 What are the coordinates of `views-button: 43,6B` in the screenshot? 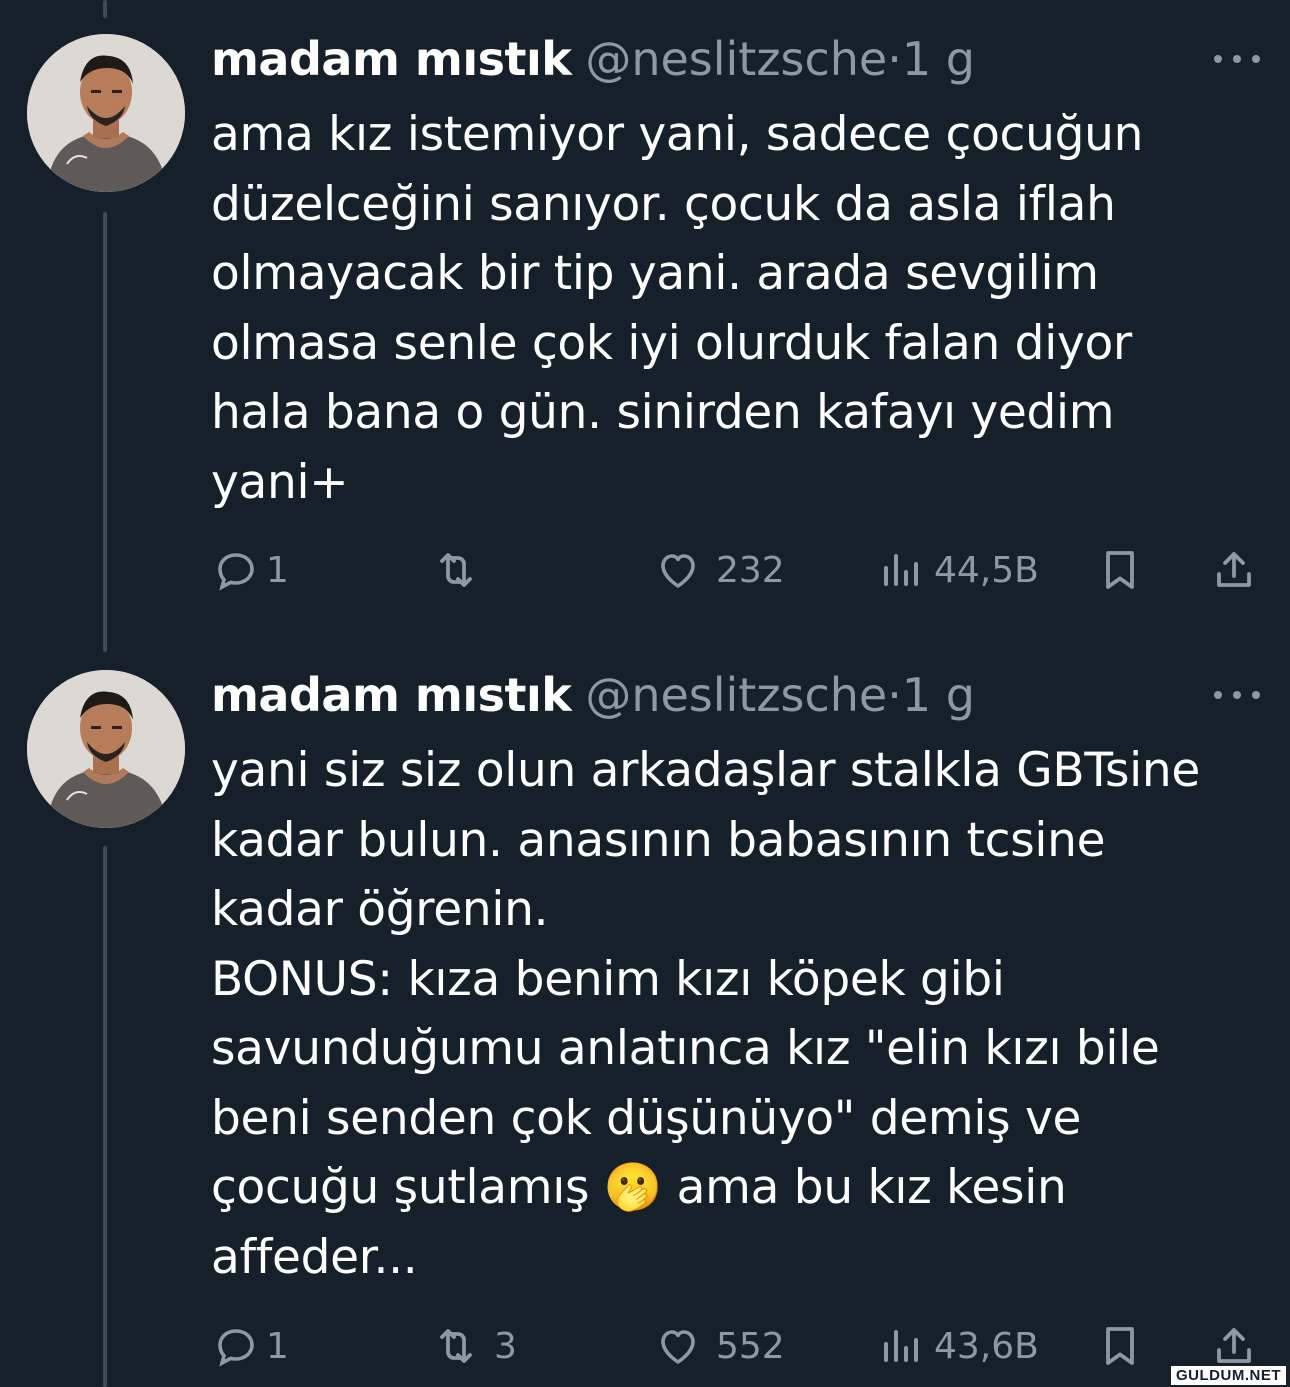 It's located at (957, 1346).